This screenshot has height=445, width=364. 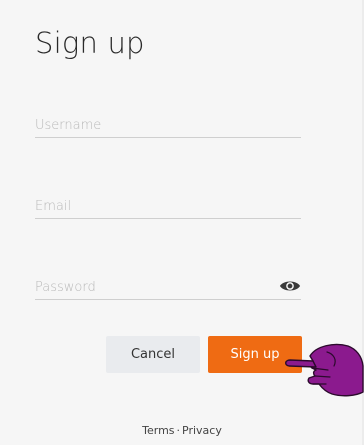 I want to click on privacy-link: Privacy, so click(x=202, y=430).